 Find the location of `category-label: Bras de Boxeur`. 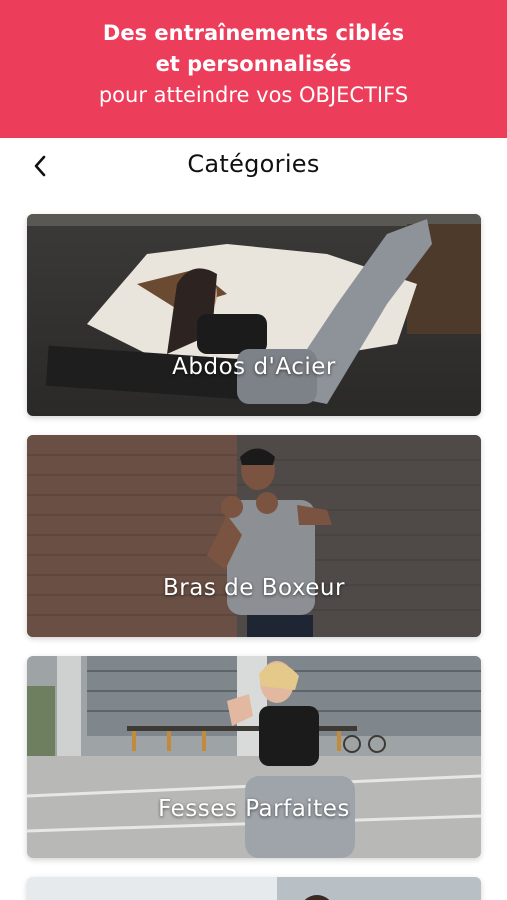

category-label: Bras de Boxeur is located at coordinates (254, 588).